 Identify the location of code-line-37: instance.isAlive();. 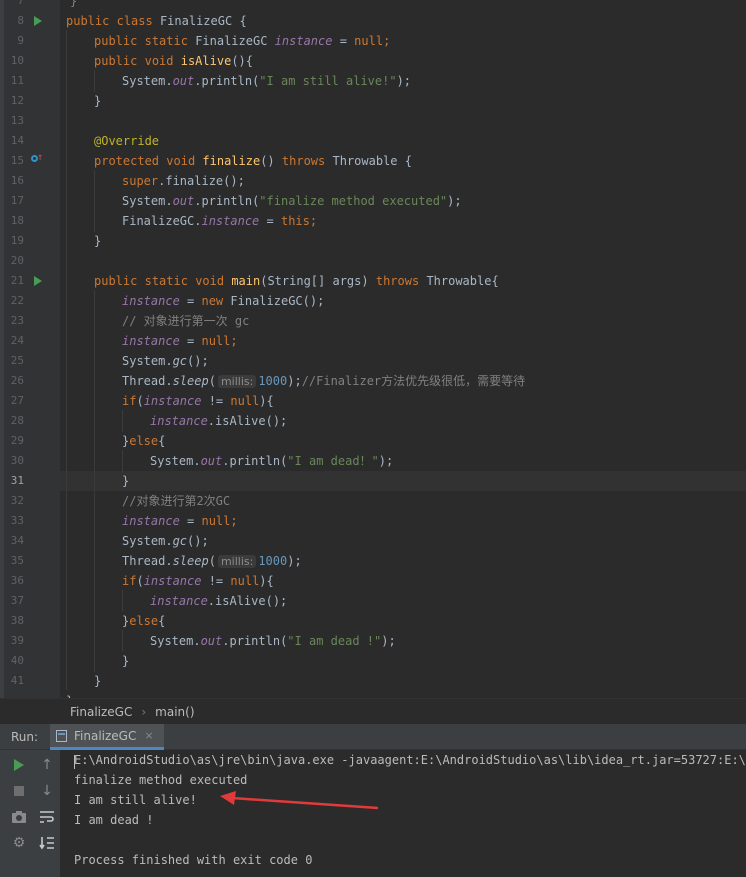
(219, 601).